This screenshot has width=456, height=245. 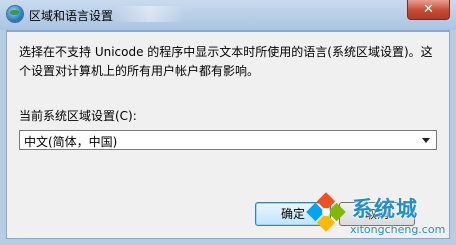 I want to click on locale-dropdown: 中文(简体，中国), so click(x=228, y=140).